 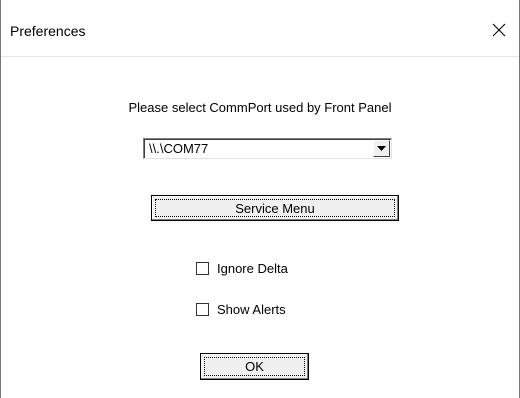 What do you see at coordinates (202, 268) in the screenshot?
I see `ignore-delta-checkbox` at bounding box center [202, 268].